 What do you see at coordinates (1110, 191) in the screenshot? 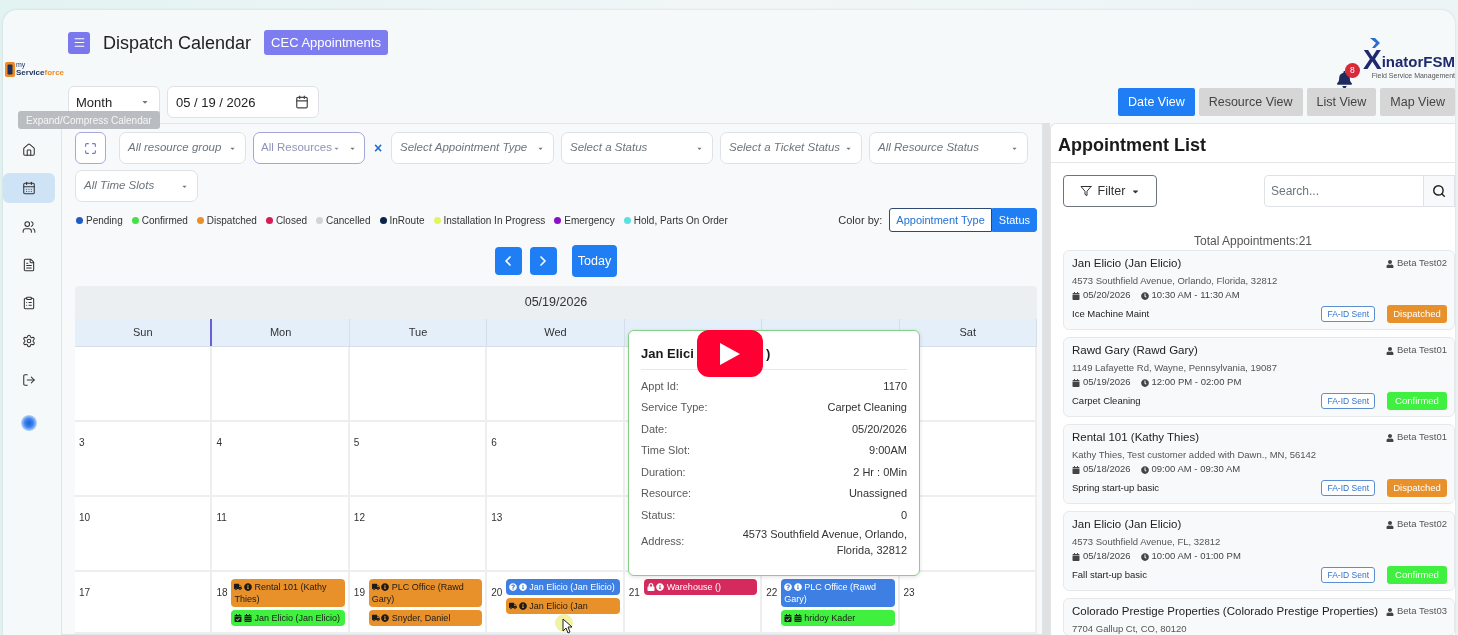
I see `filter-button: Filter` at bounding box center [1110, 191].